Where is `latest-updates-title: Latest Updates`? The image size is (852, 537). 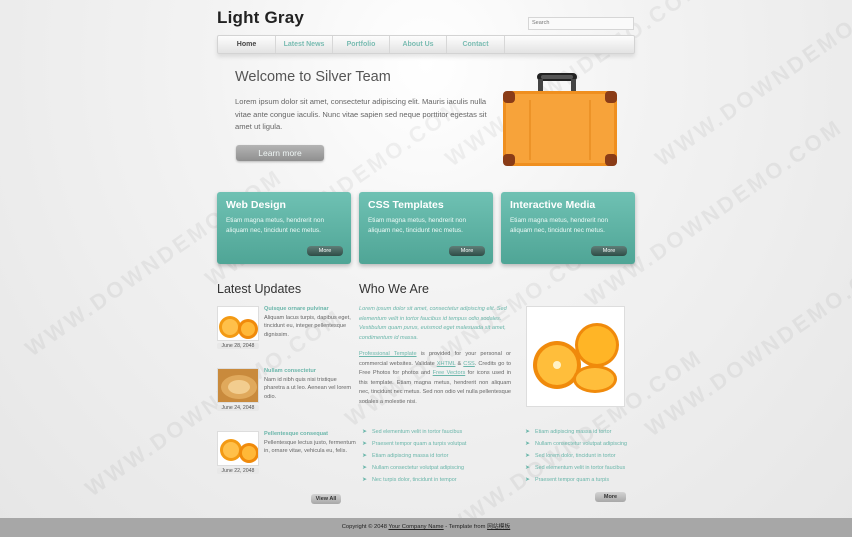
latest-updates-title: Latest Updates is located at coordinates (259, 289).